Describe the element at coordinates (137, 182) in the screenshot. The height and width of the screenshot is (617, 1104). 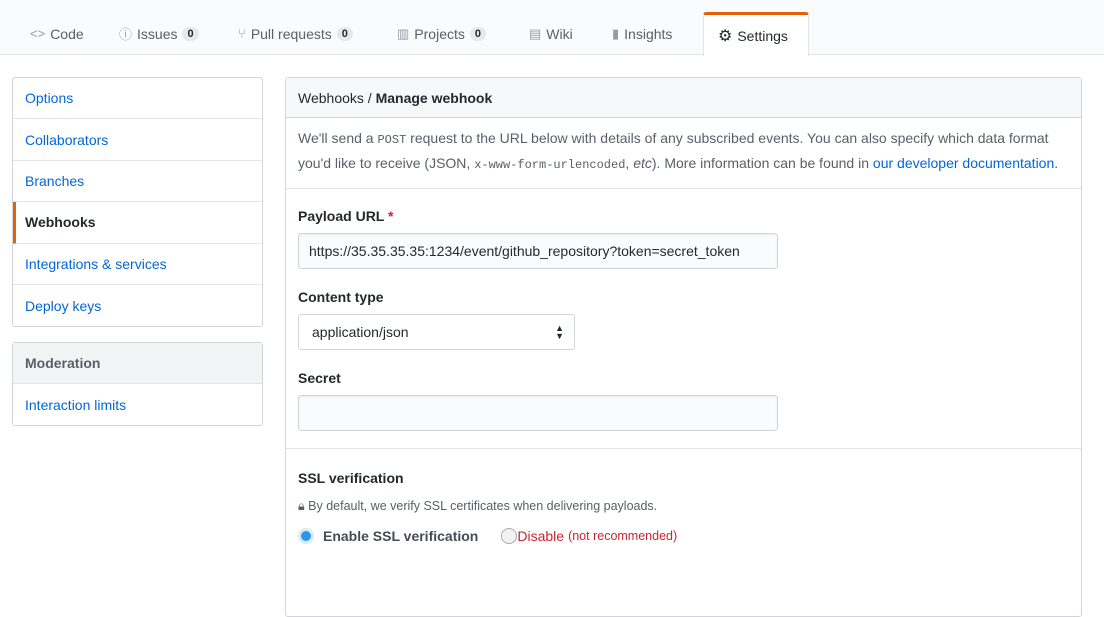
I see `sidebar-item-branches: Branches` at that location.